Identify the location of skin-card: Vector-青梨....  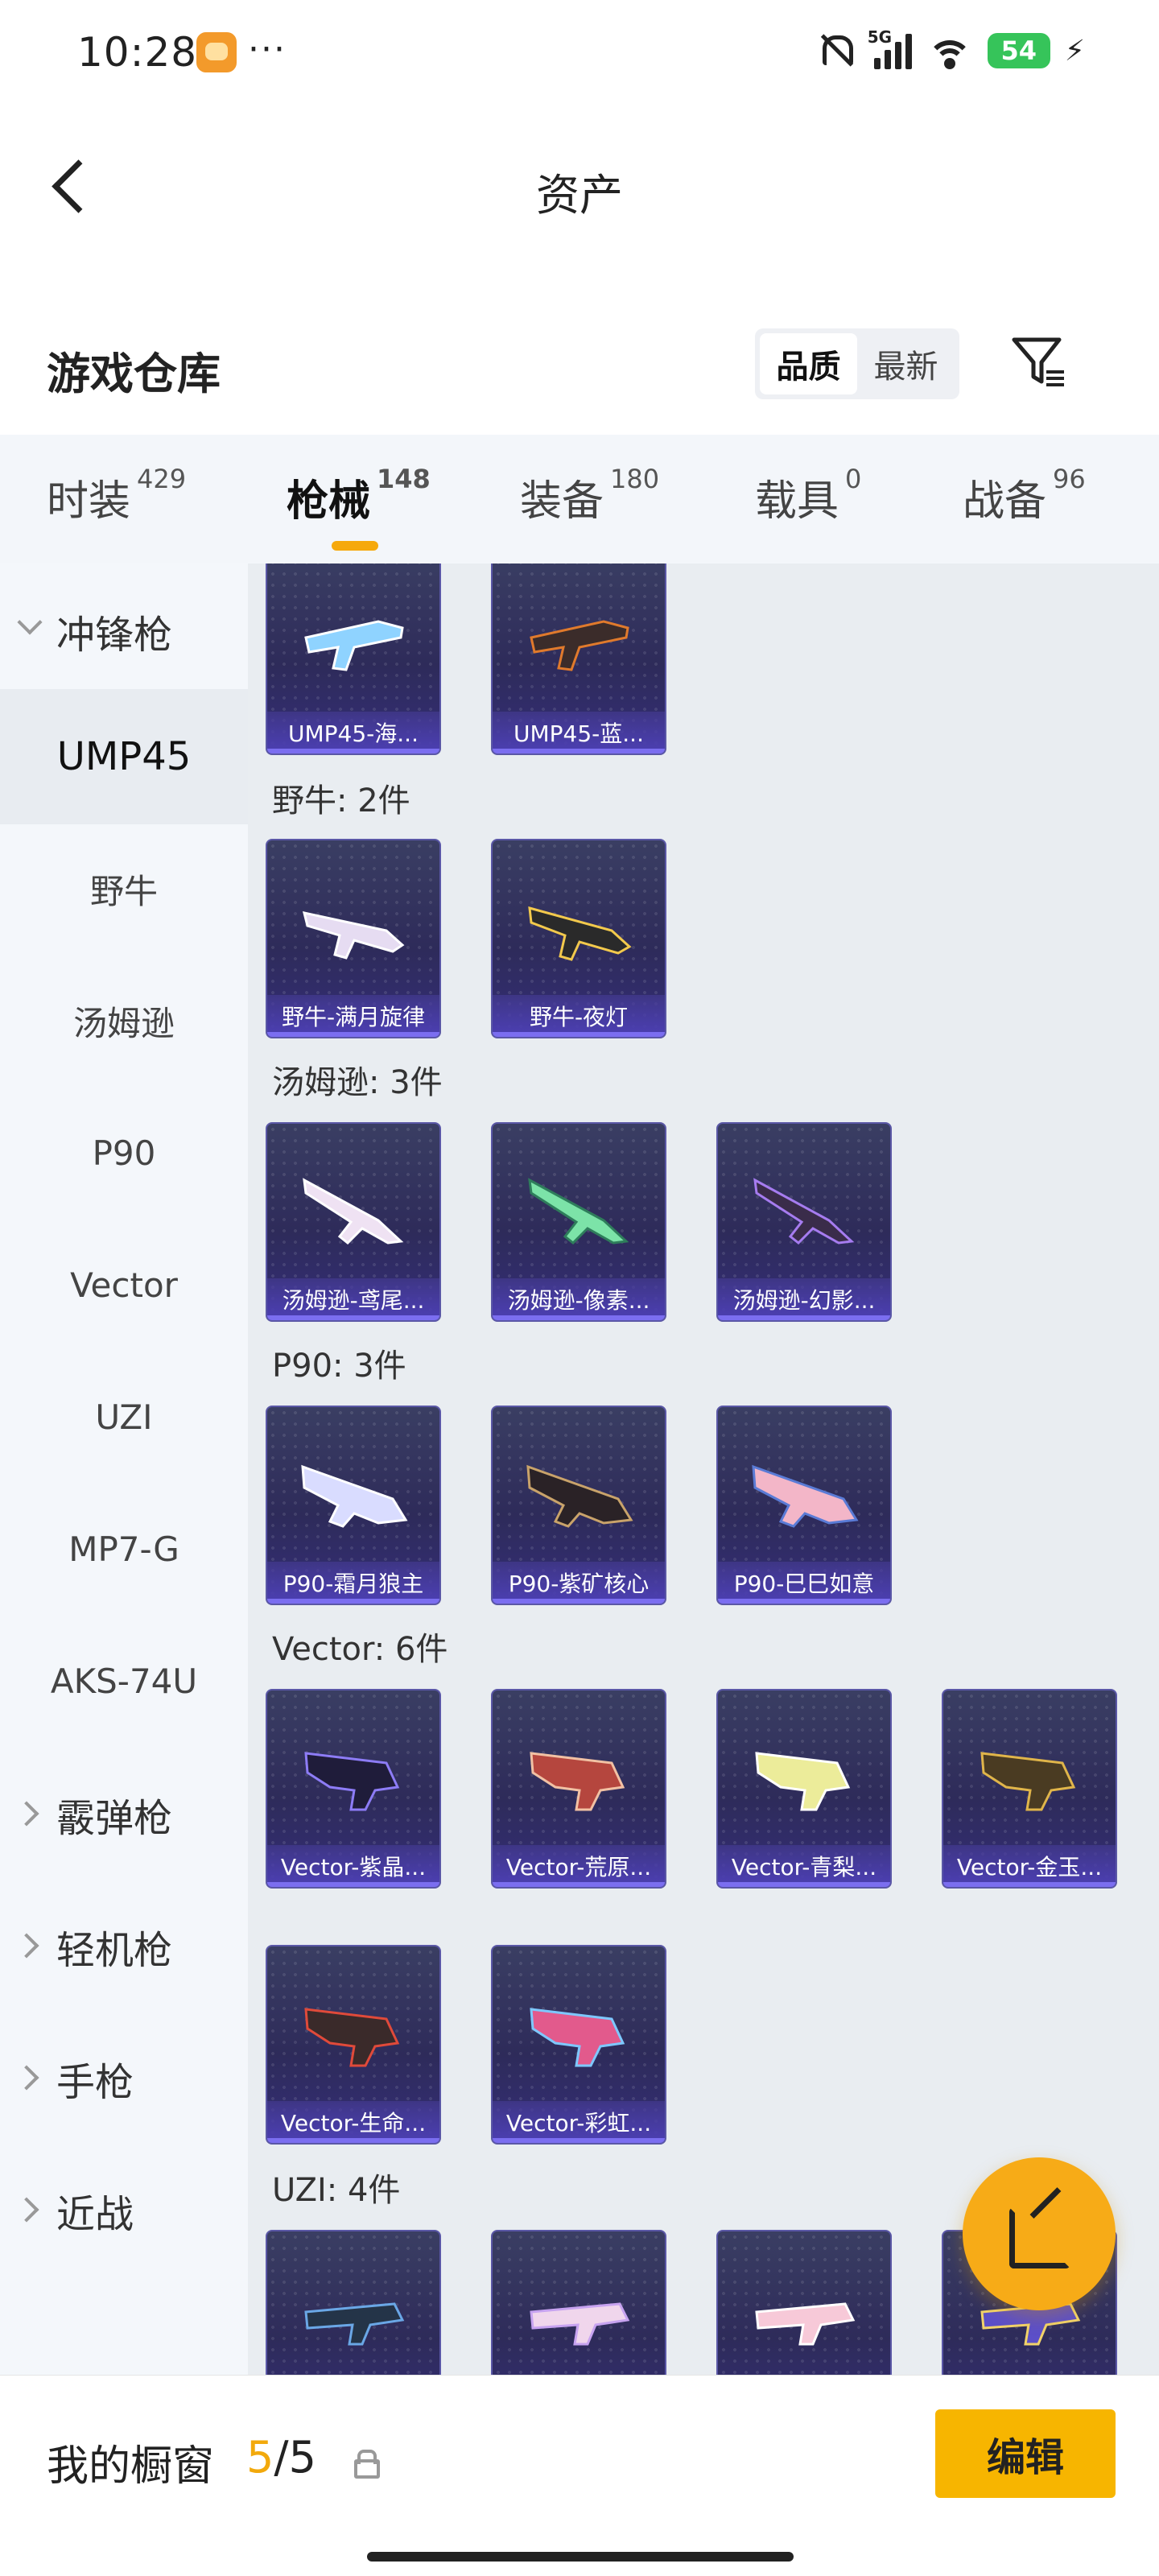
(804, 1789).